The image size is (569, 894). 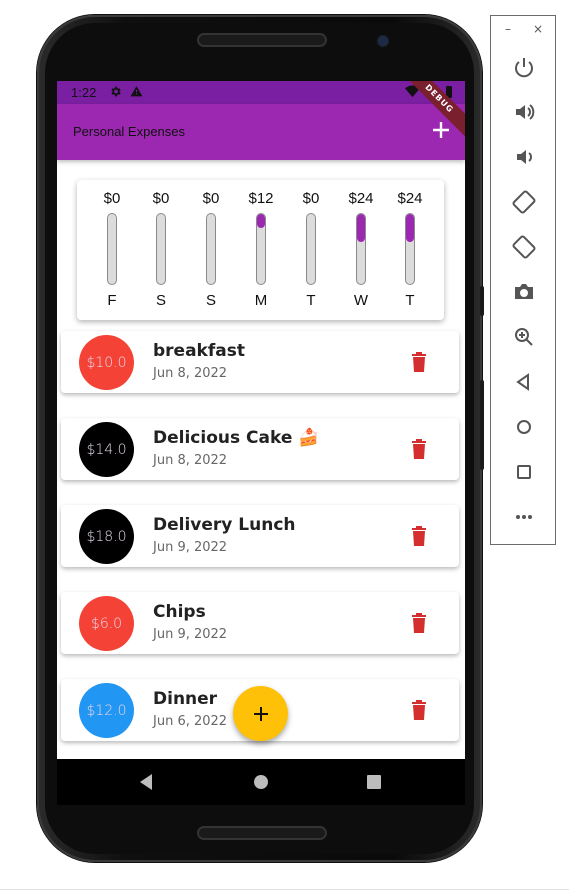 I want to click on transaction-title: Dinner, so click(x=185, y=699).